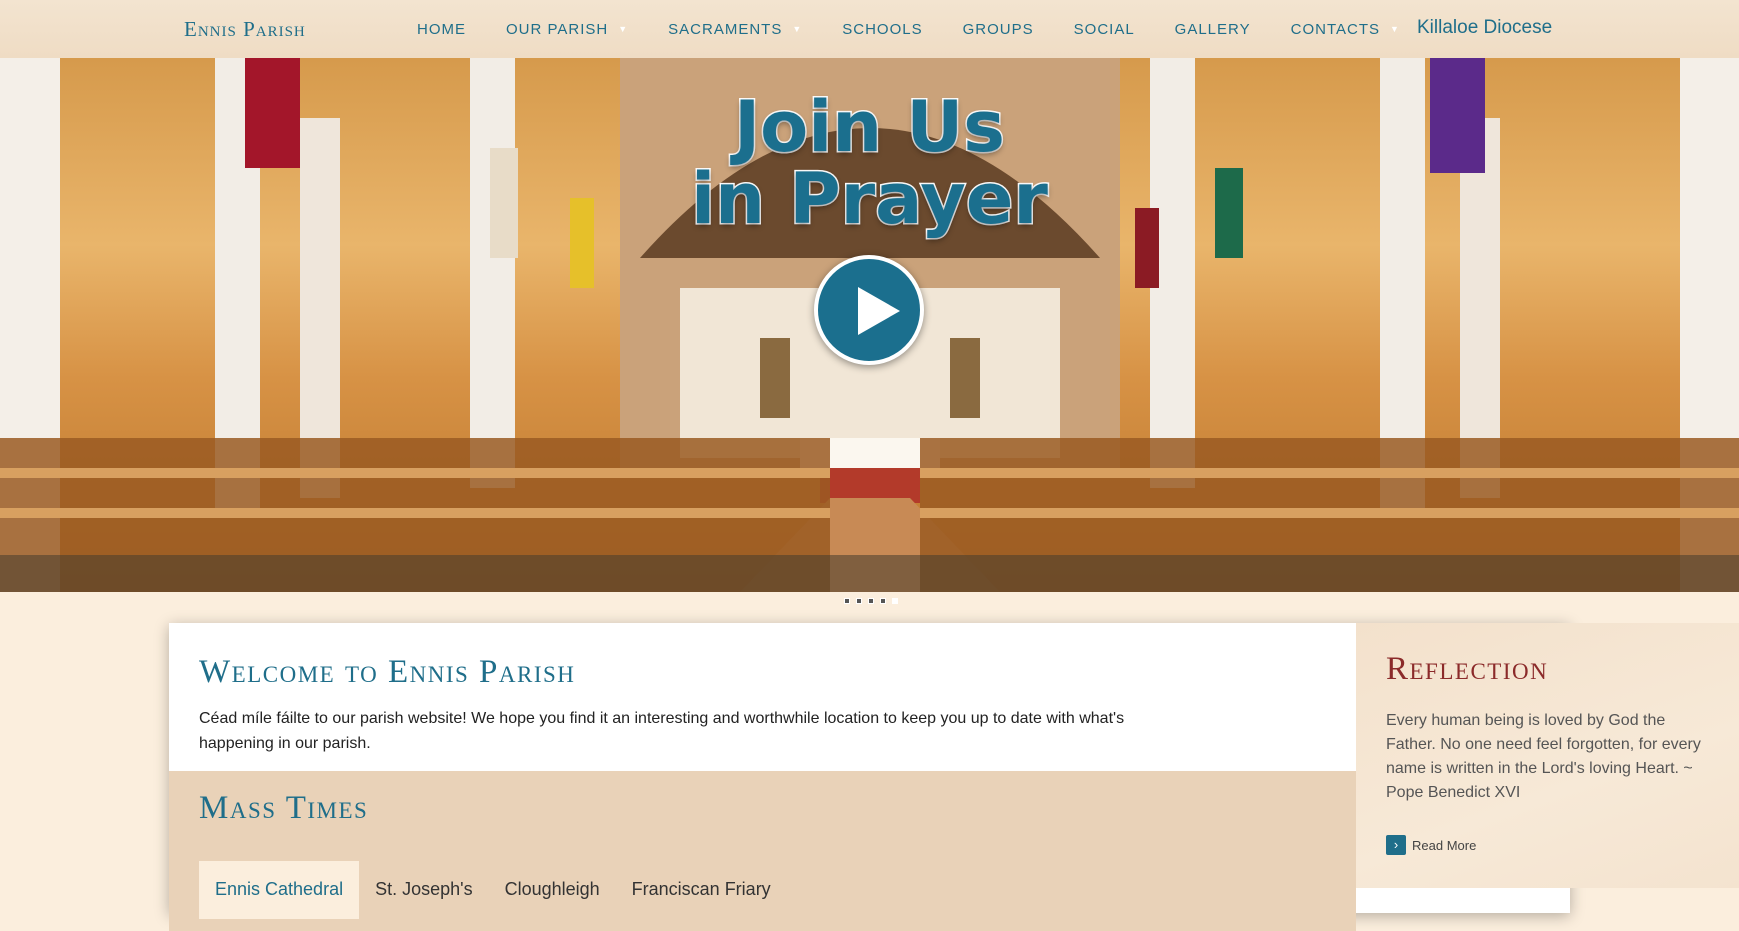  Describe the element at coordinates (245, 29) in the screenshot. I see `site-brand: Ennis Parish` at that location.